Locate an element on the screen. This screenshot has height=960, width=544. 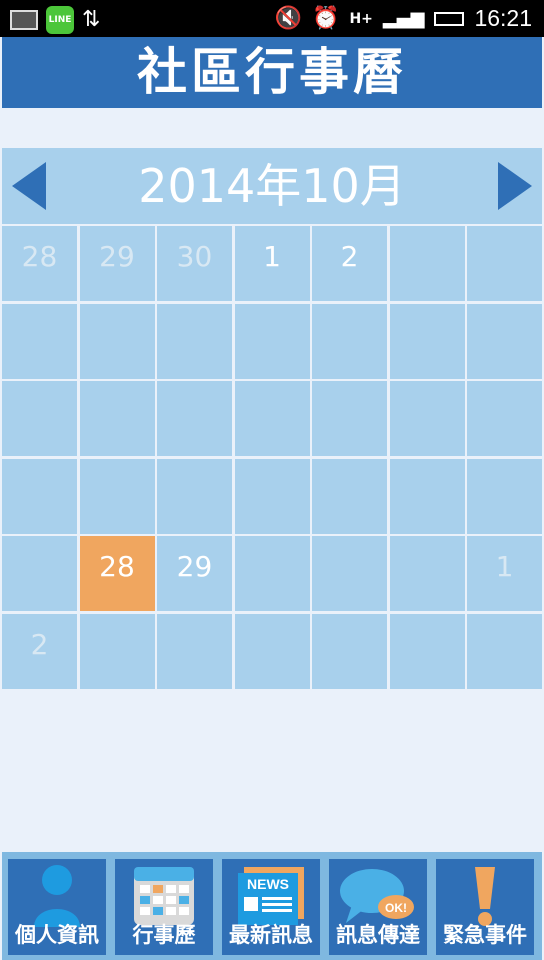
app-header: 社區行事曆 is located at coordinates (272, 72).